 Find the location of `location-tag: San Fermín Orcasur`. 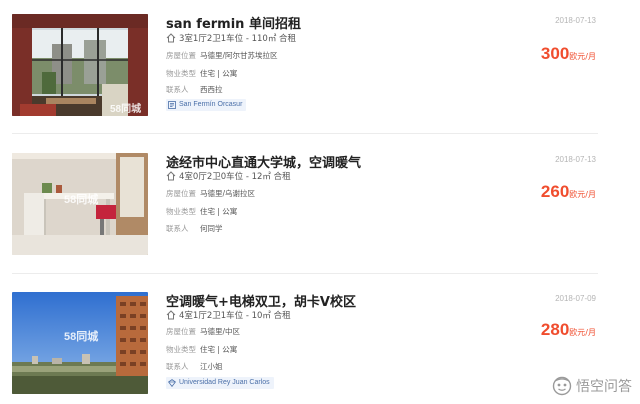

location-tag: San Fermín Orcasur is located at coordinates (206, 105).